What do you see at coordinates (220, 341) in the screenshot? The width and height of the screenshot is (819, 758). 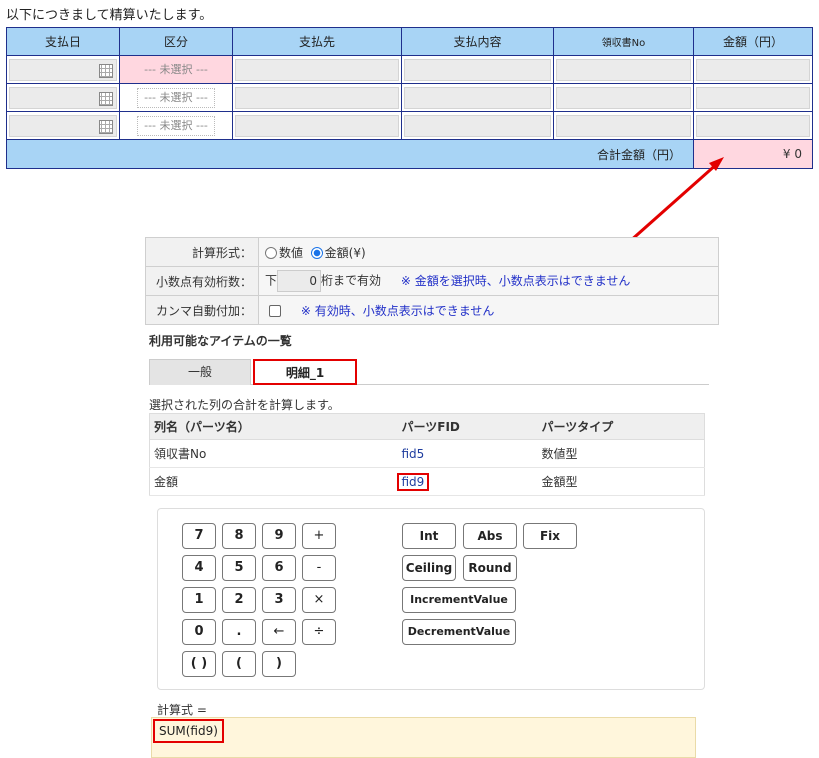 I see `items-heading: 利用可能なアイテムの一覧` at bounding box center [220, 341].